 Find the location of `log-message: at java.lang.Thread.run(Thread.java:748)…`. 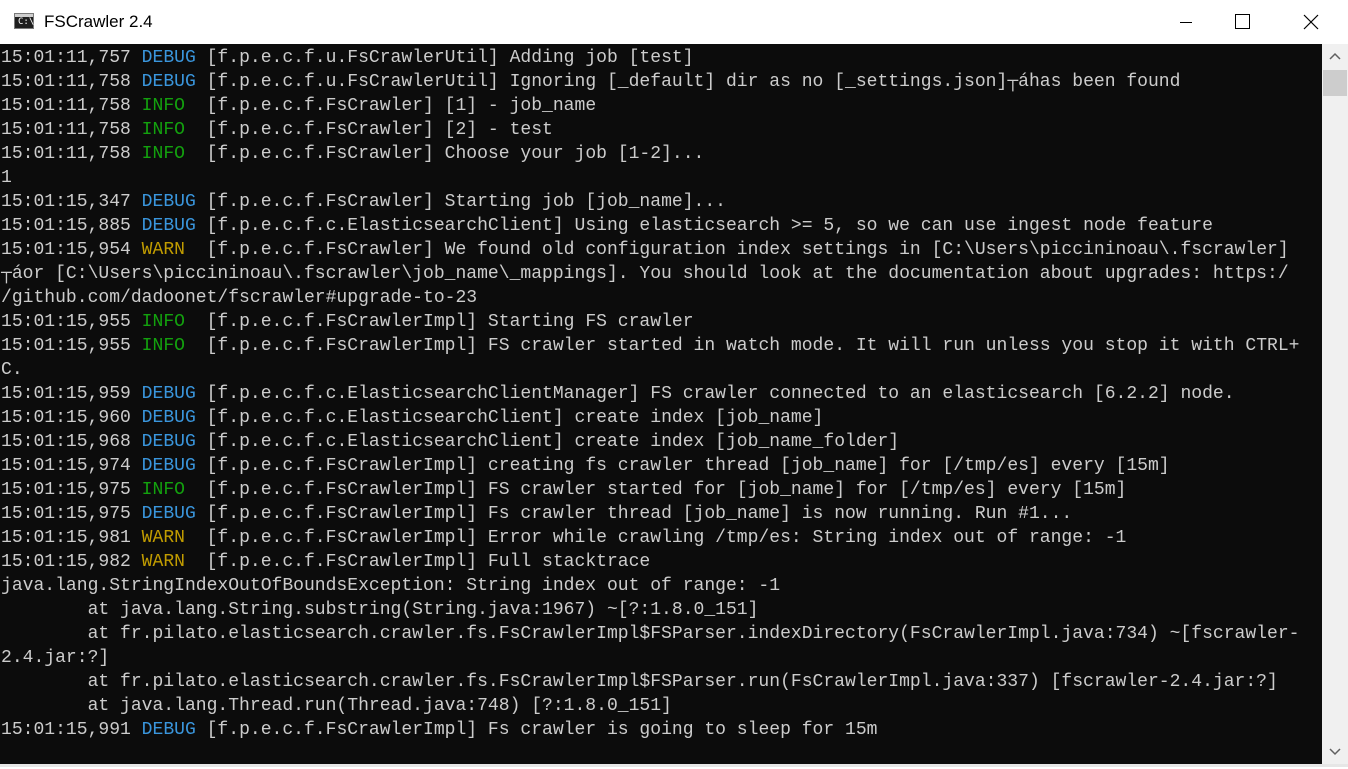

log-message: at java.lang.Thread.run(Thread.java:748)… is located at coordinates (336, 706).